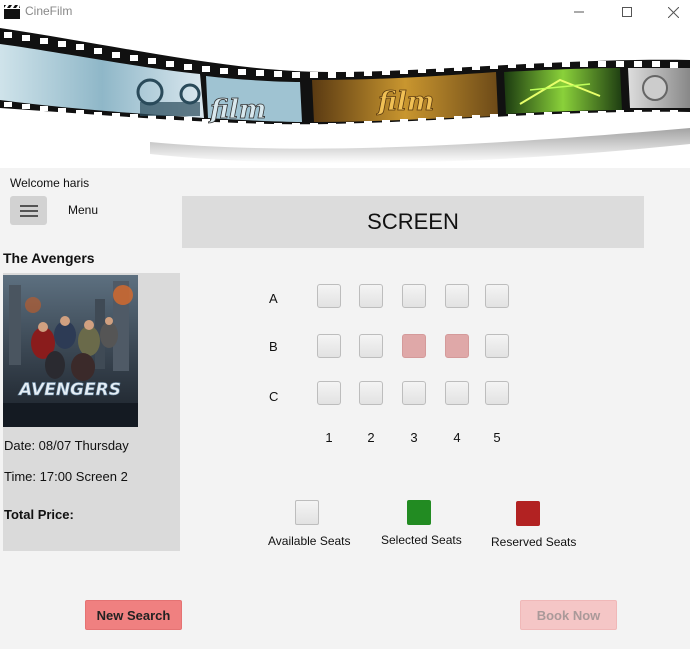 The width and height of the screenshot is (690, 649). I want to click on minimize-icon, so click(579, 12).